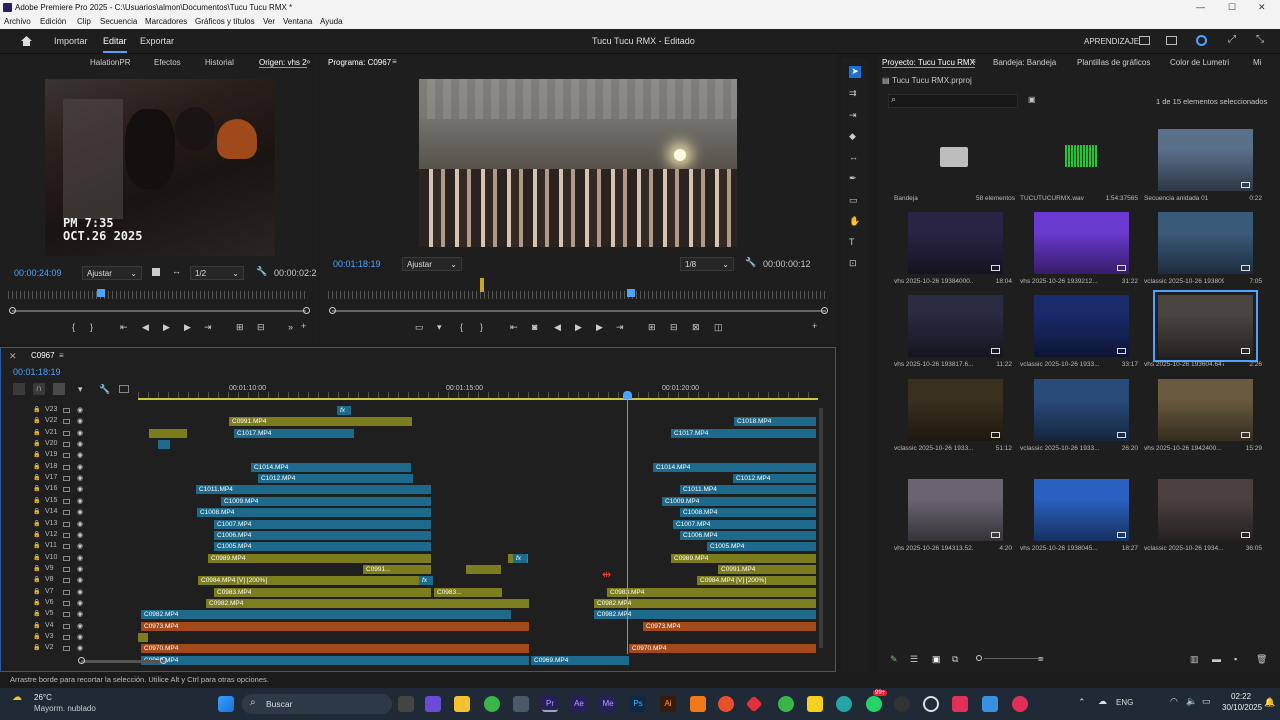 Image resolution: width=1280 pixels, height=720 pixels. What do you see at coordinates (26, 41) in the screenshot?
I see `home-icon` at bounding box center [26, 41].